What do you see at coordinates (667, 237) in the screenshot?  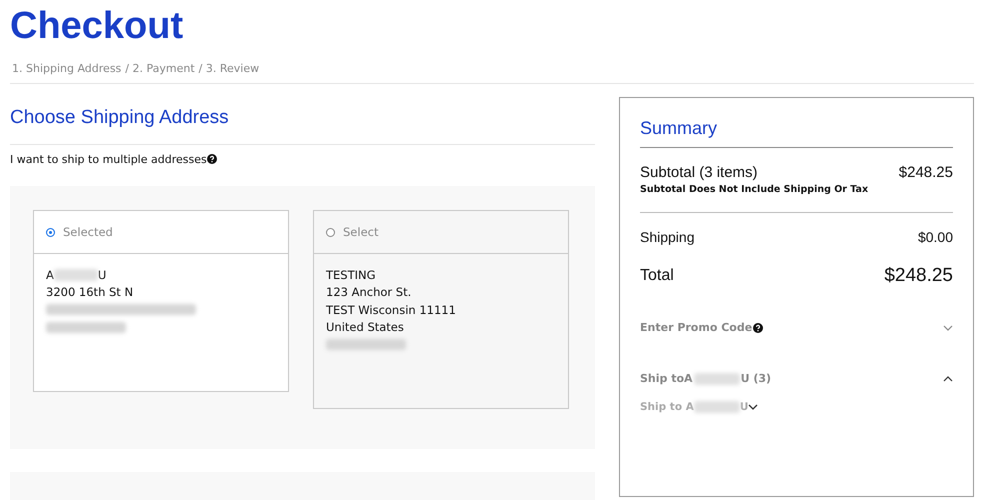 I see `shipping-label: Shipping` at bounding box center [667, 237].